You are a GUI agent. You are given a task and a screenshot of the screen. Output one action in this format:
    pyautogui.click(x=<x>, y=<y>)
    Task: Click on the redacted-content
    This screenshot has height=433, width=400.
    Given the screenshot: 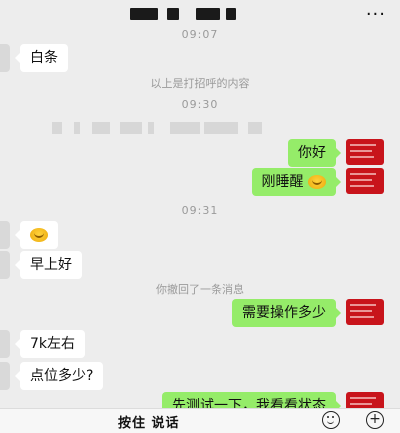 What is the action you would take?
    pyautogui.click(x=162, y=129)
    